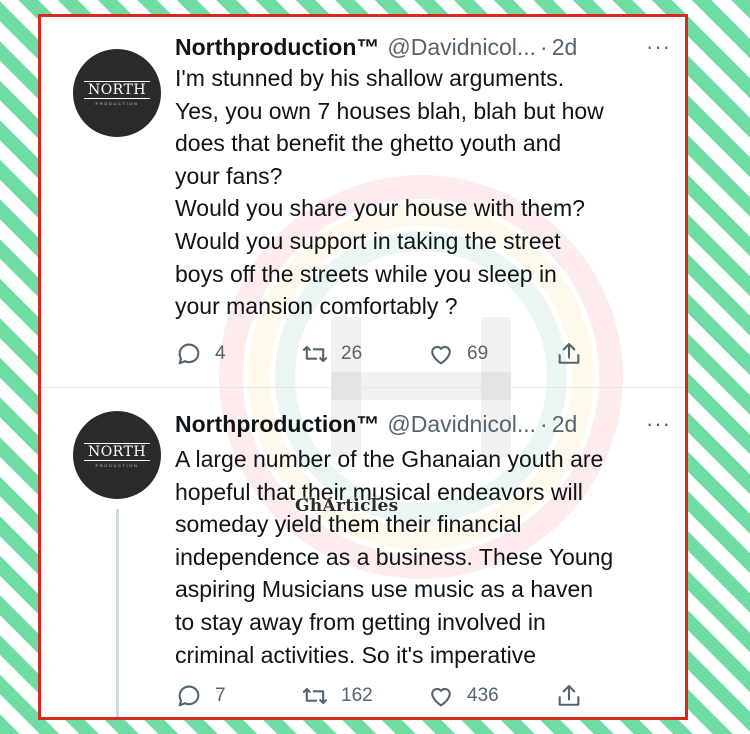  What do you see at coordinates (357, 695) in the screenshot?
I see `retweet-count: 162` at bounding box center [357, 695].